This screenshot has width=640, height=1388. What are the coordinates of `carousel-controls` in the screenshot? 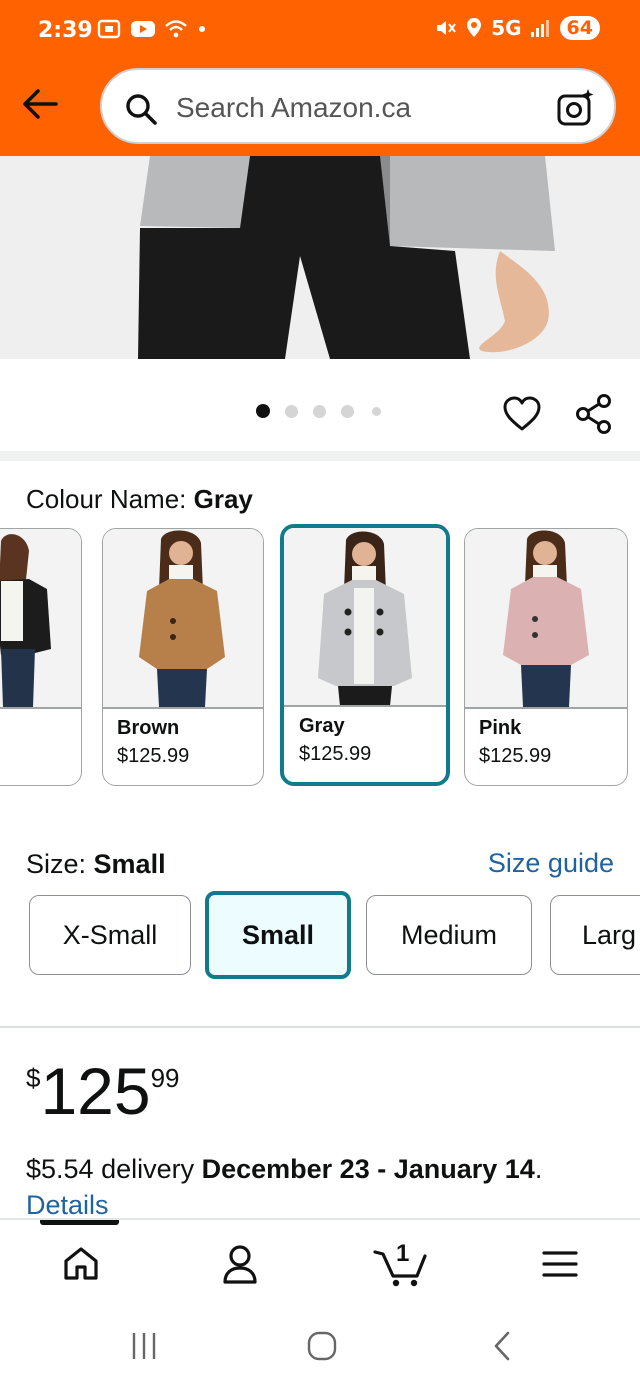 It's located at (320, 406).